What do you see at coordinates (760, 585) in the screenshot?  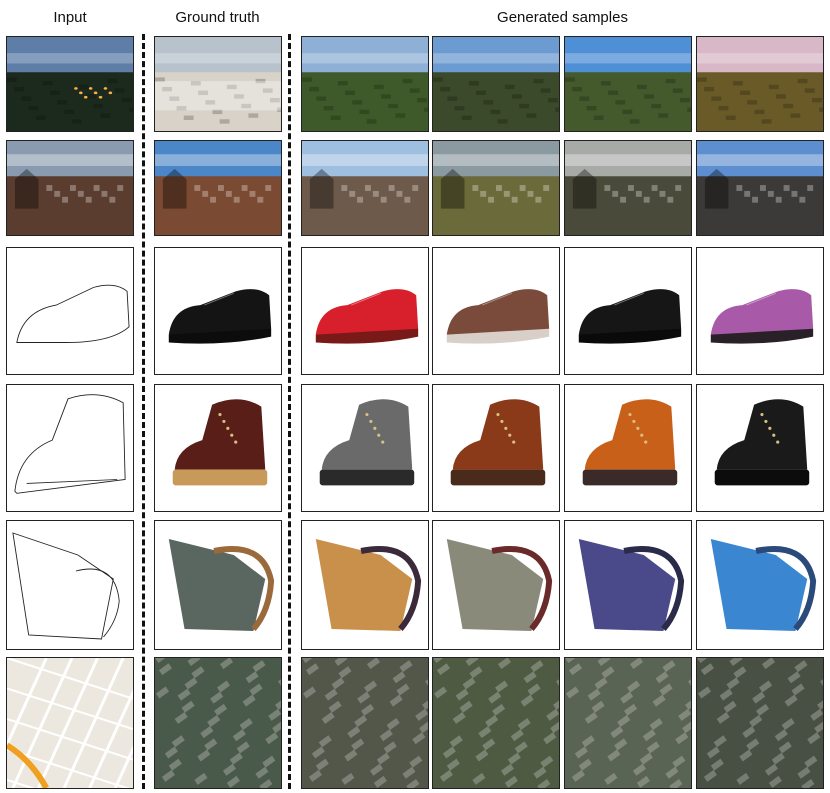 I see `handbag-sample-4-image` at bounding box center [760, 585].